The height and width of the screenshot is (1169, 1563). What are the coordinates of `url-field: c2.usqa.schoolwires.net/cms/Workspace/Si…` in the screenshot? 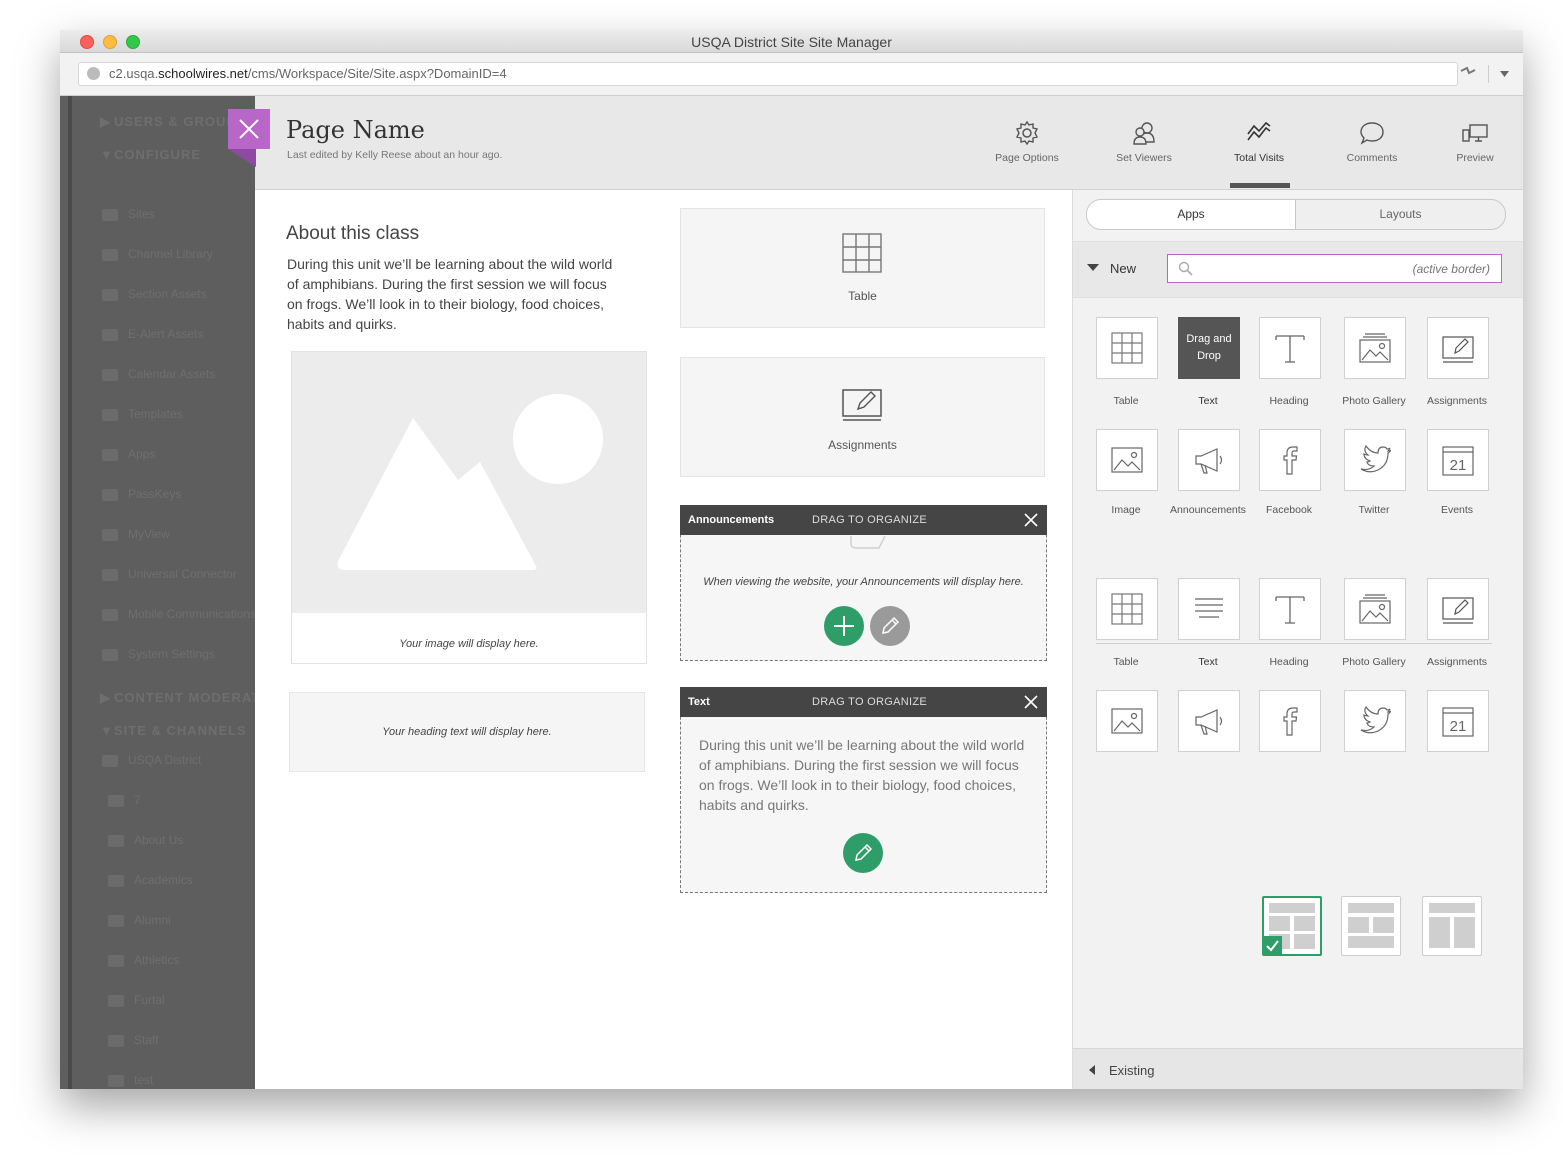 It's located at (768, 74).